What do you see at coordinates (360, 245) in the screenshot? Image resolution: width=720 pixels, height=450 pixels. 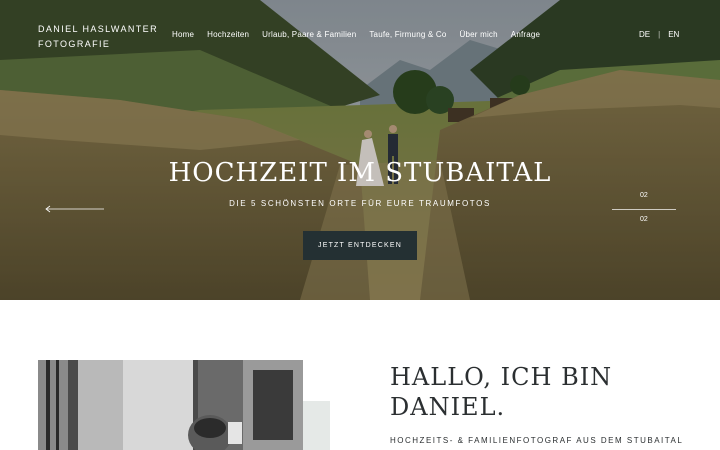 I see `discover-button: JETZT ENTDECKEN` at bounding box center [360, 245].